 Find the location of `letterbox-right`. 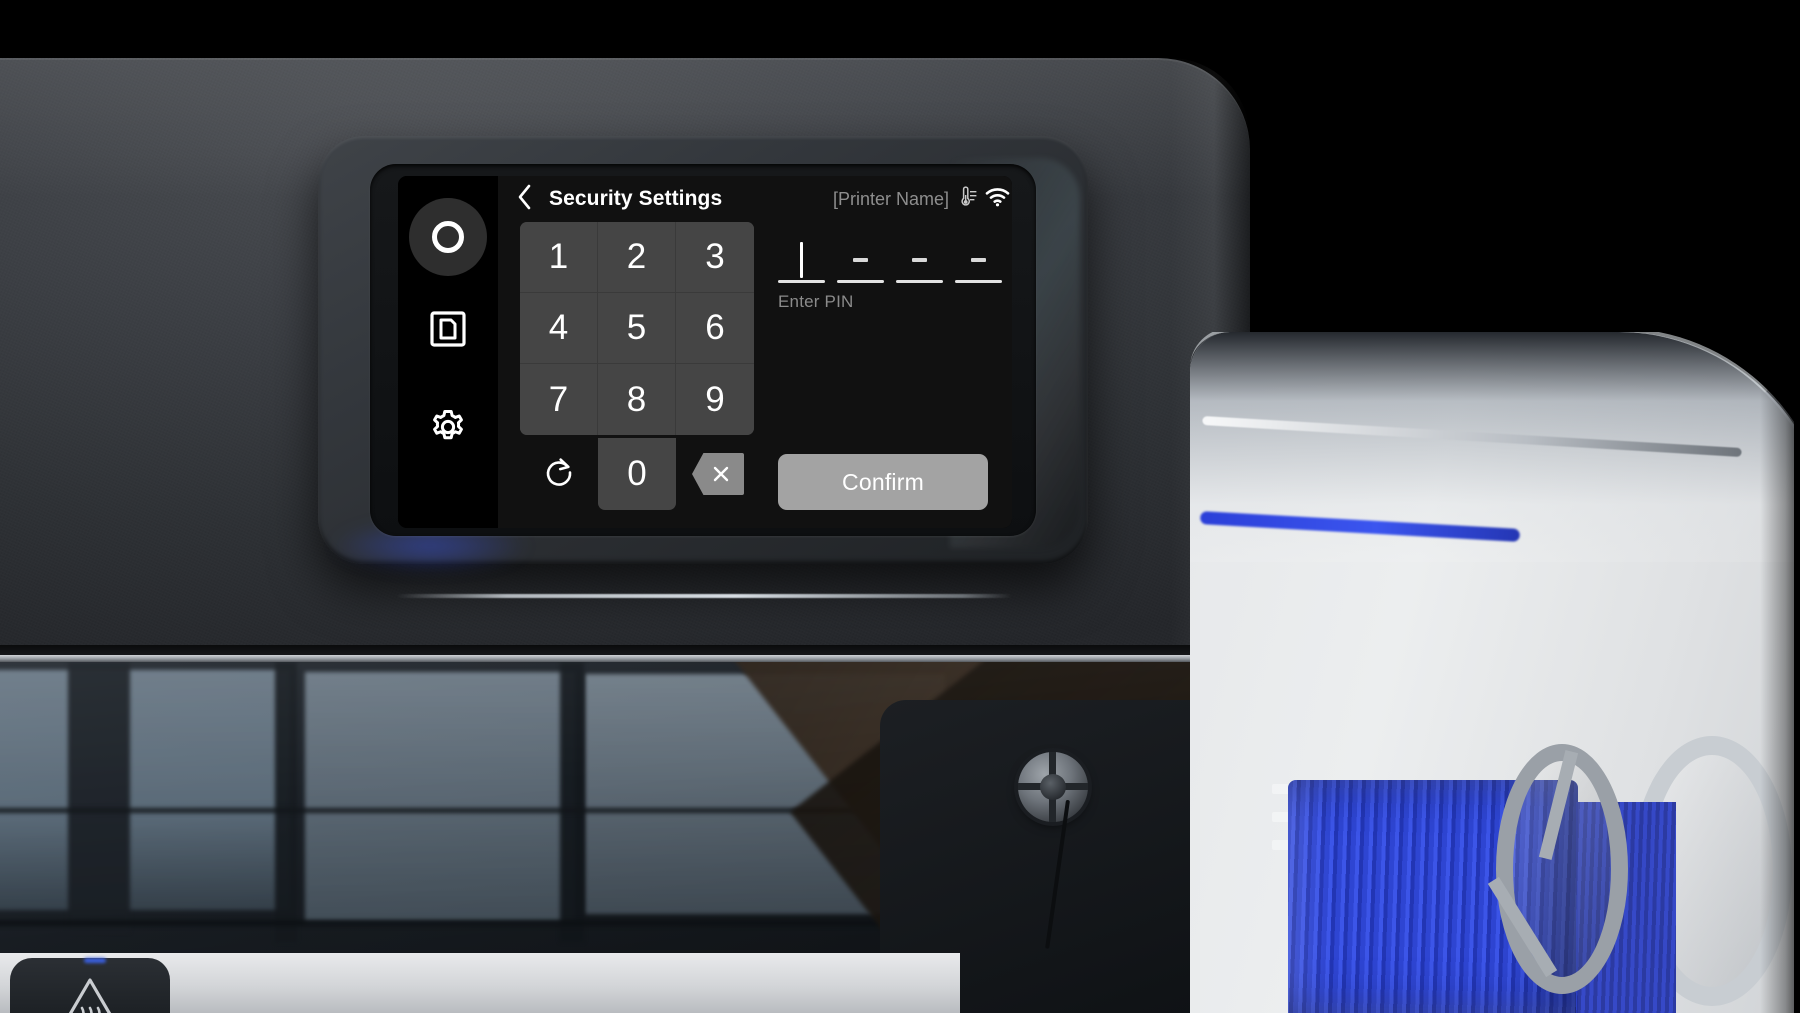

letterbox-right is located at coordinates (1797, 506).